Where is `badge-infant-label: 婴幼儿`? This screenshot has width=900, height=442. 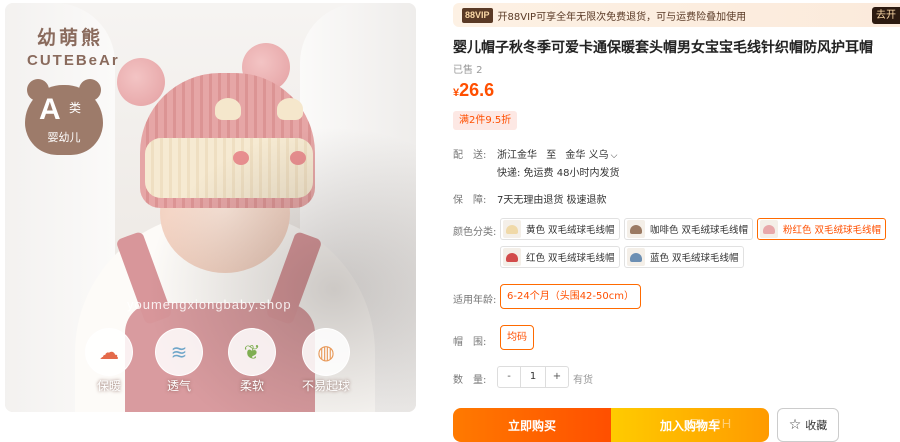
badge-infant-label: 婴幼儿 is located at coordinates (64, 137).